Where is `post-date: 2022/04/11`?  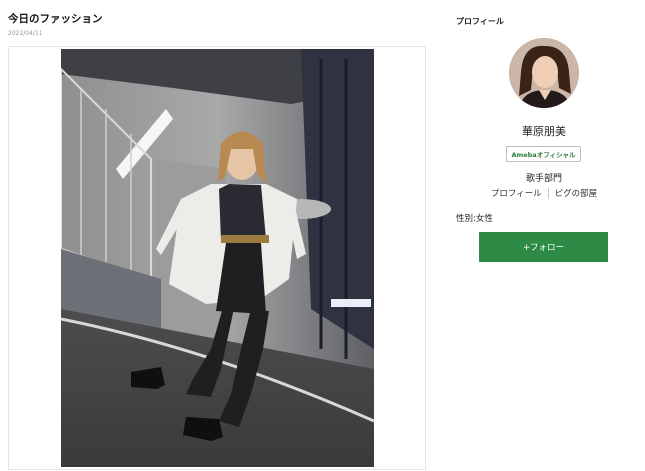 post-date: 2022/04/11 is located at coordinates (25, 33).